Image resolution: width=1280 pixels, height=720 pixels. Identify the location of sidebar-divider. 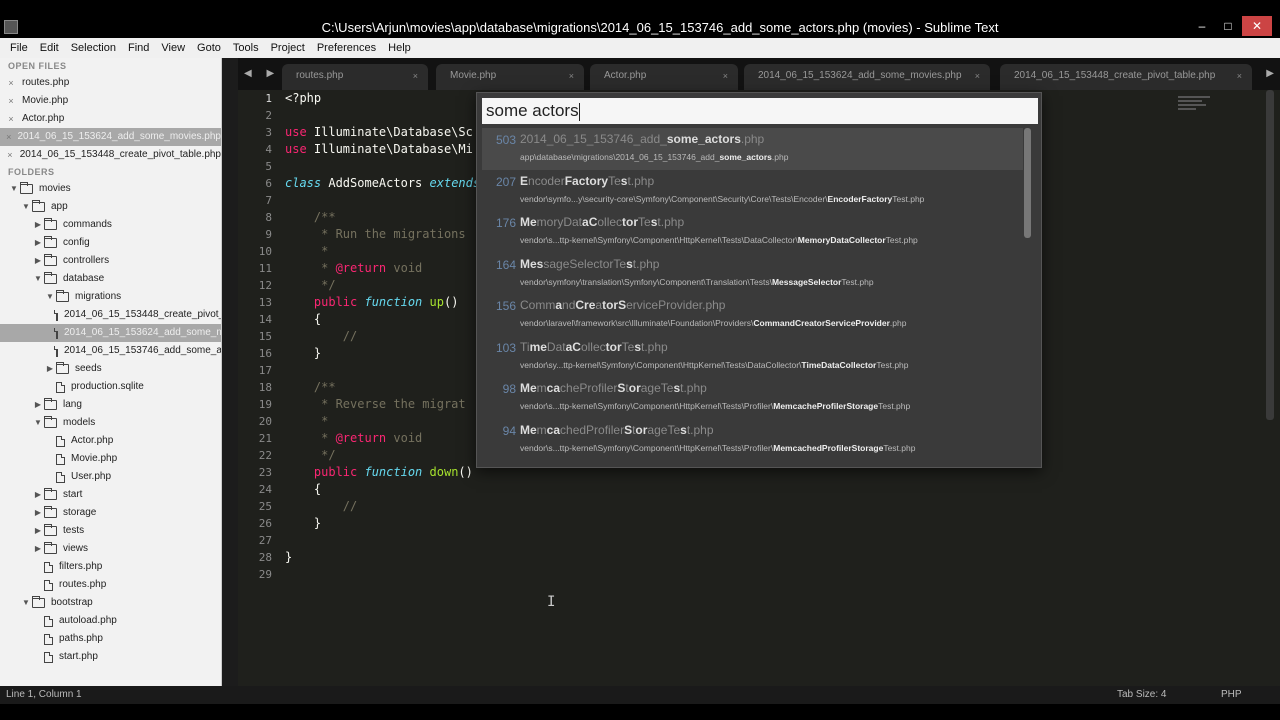
(230, 372).